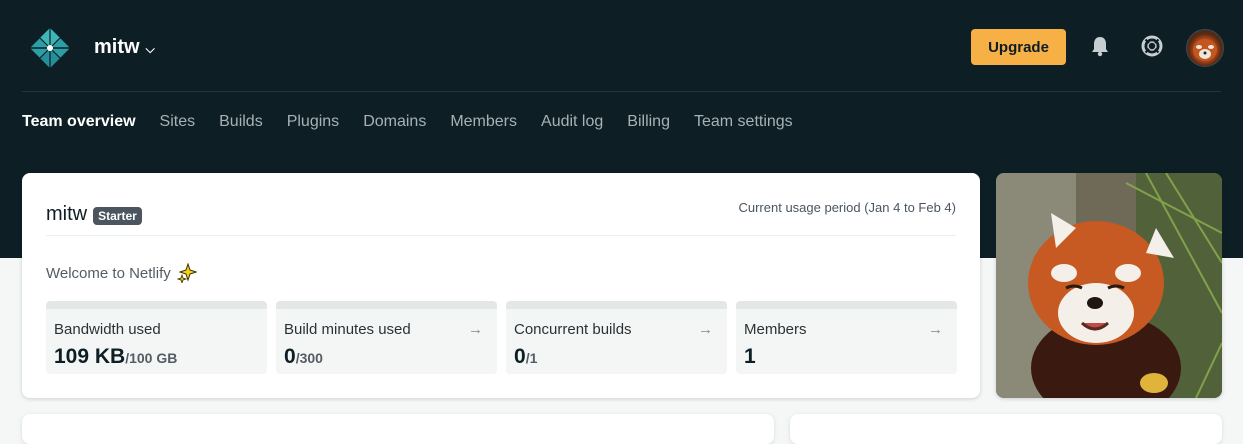  What do you see at coordinates (67, 214) in the screenshot?
I see `team-title: mitw` at bounding box center [67, 214].